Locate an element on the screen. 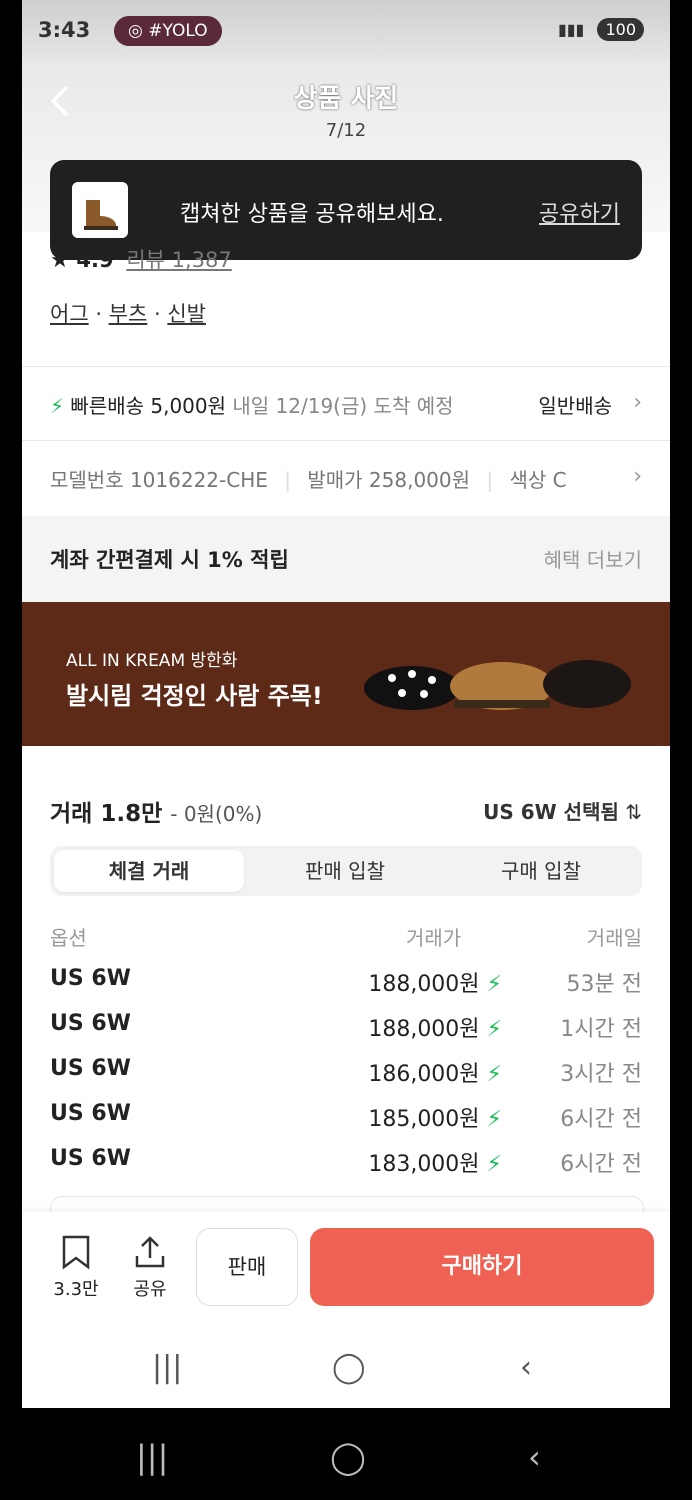 The width and height of the screenshot is (692, 1500). buy-button: 구매하기 is located at coordinates (482, 1267).